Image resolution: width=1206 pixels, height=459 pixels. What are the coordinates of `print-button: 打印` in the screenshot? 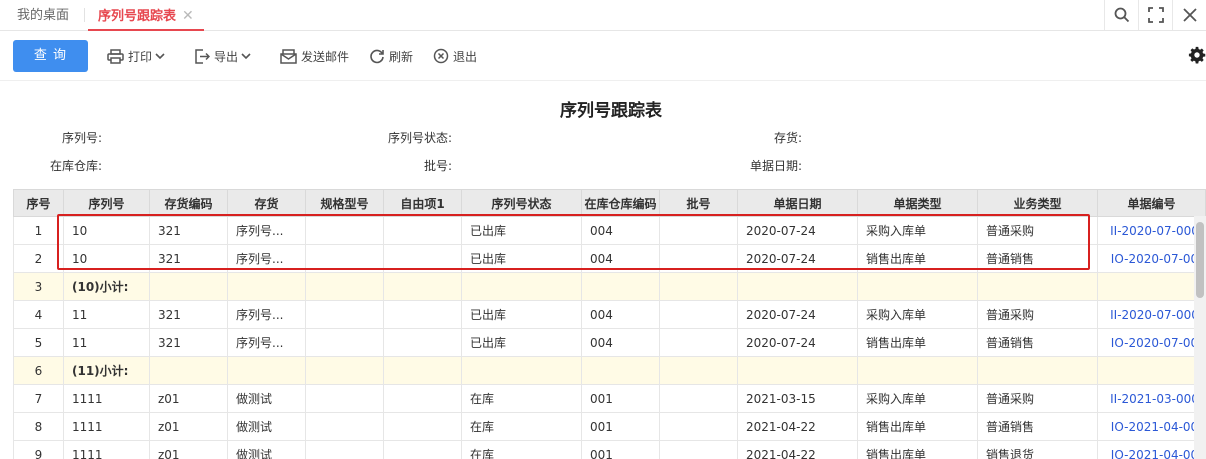 It's located at (138, 56).